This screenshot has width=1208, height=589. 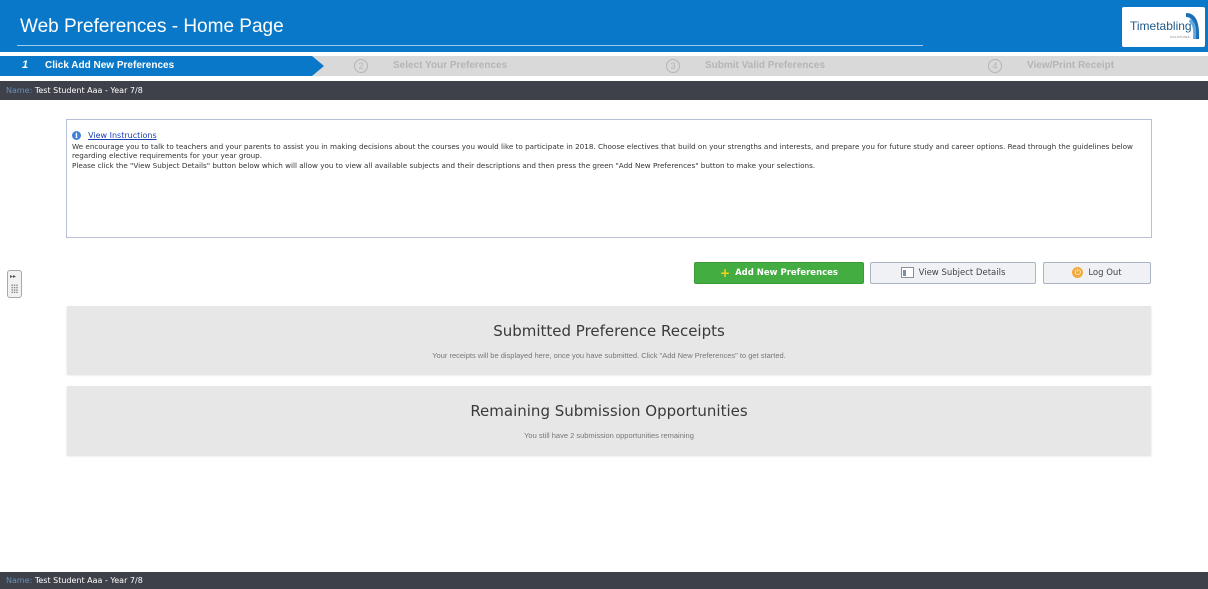 I want to click on receipts-title: Submitted Preference Receipts, so click(x=609, y=331).